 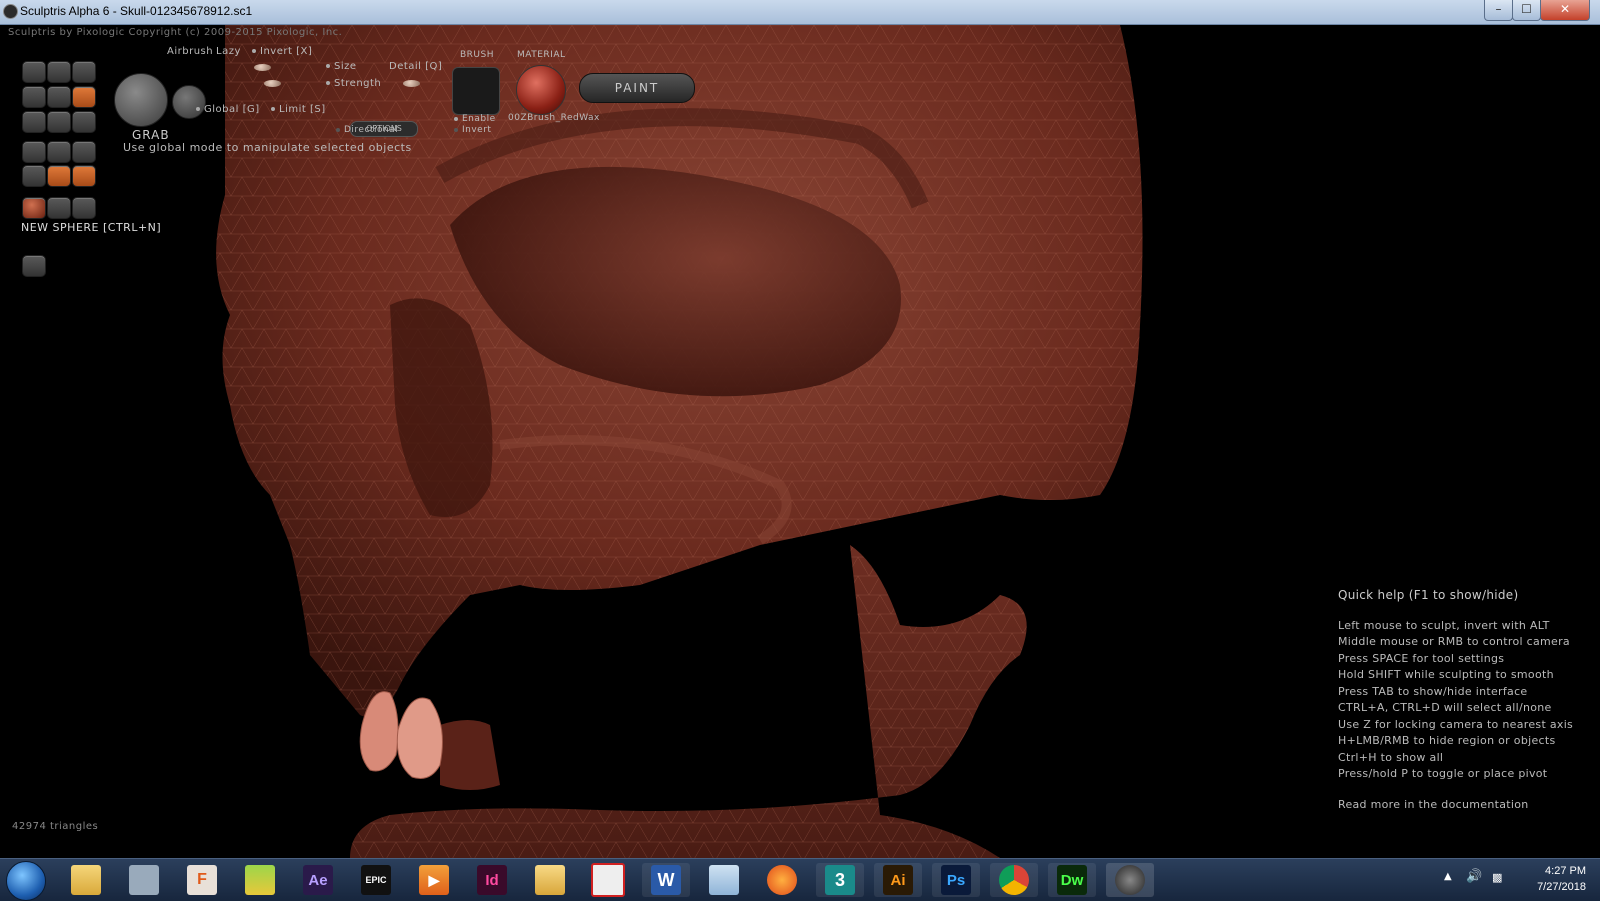 I want to click on strength-slider, so click(x=411, y=83).